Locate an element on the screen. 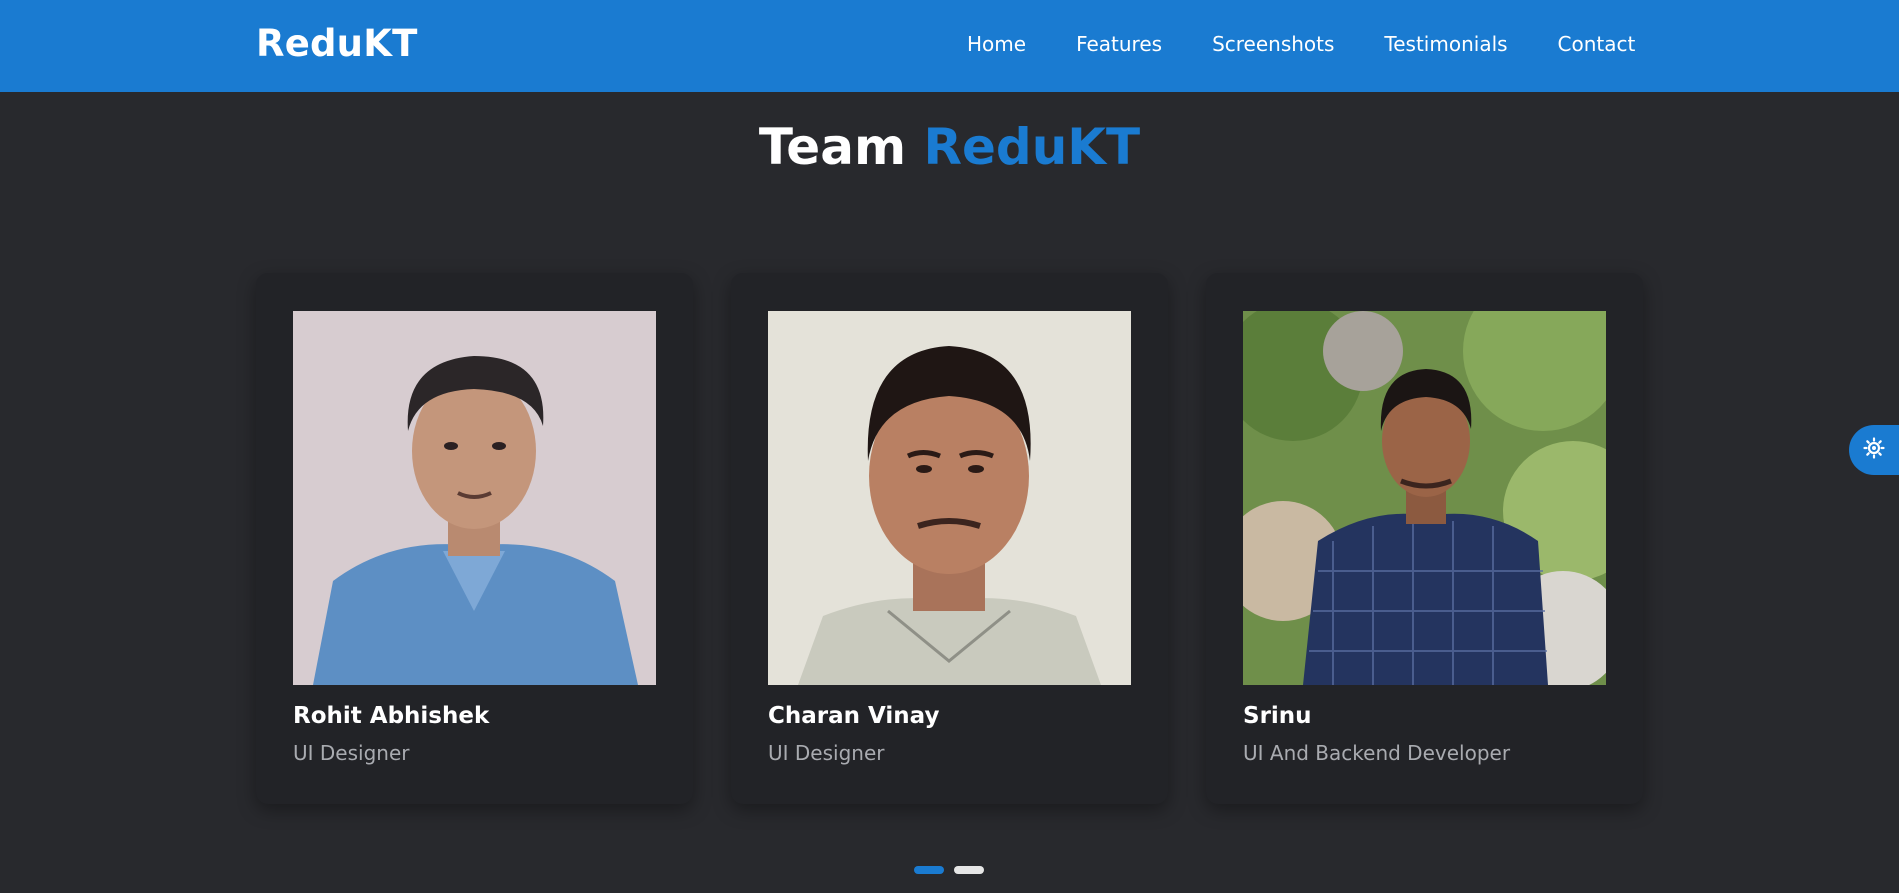 This screenshot has width=1899, height=893. section-title-main: Team is located at coordinates (832, 147).